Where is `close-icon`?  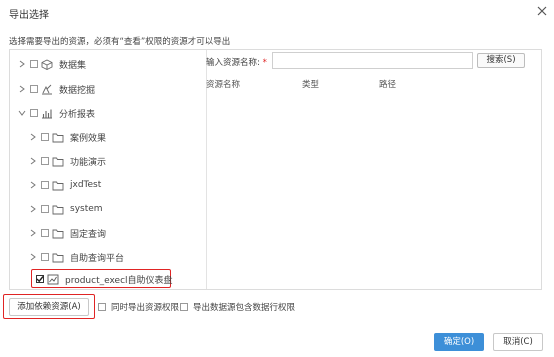
close-icon is located at coordinates (542, 11).